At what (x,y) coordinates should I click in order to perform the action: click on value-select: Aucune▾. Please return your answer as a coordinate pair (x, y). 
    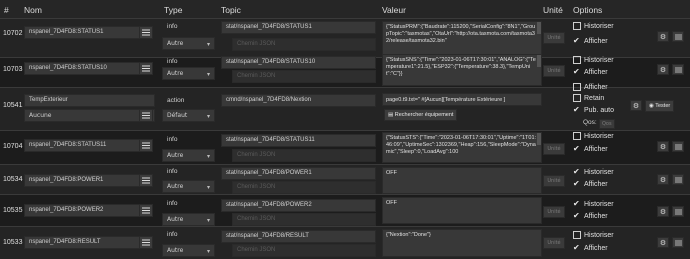
    Looking at the image, I should click on (89, 115).